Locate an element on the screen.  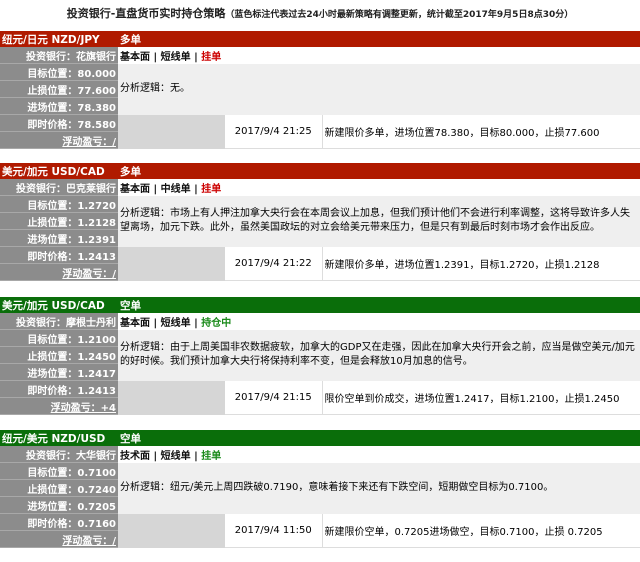
floating-pnl-link: 浮动盈亏：+4 is located at coordinates (59, 406).